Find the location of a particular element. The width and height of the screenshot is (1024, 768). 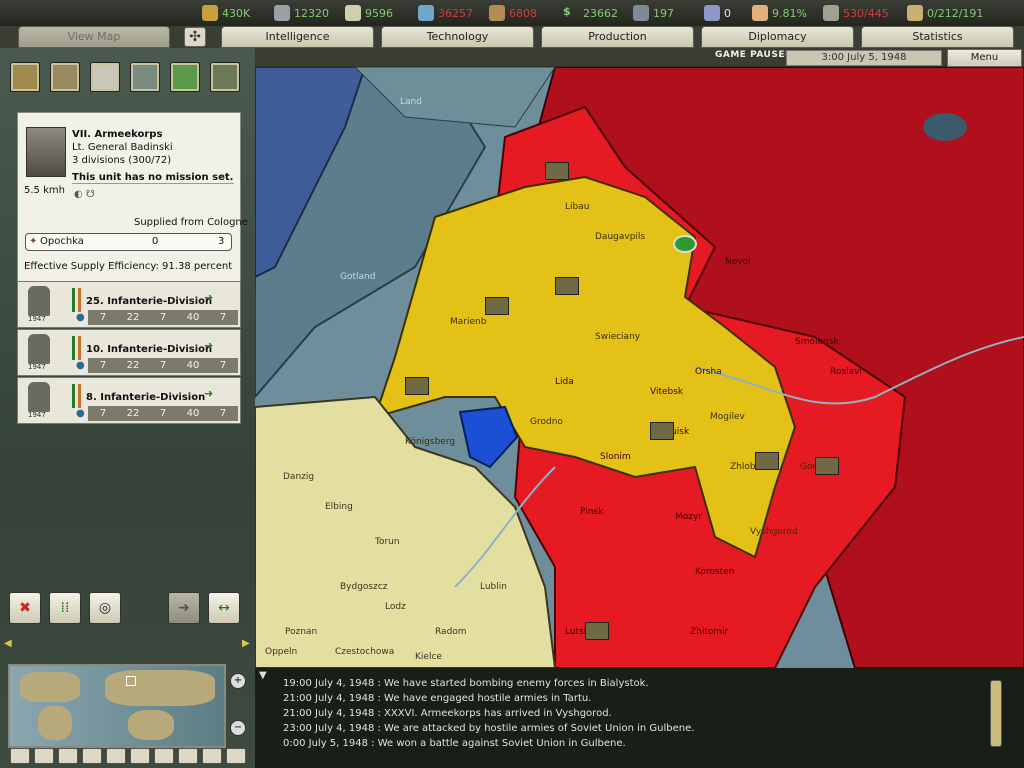

map-label: Libau is located at coordinates (577, 207).